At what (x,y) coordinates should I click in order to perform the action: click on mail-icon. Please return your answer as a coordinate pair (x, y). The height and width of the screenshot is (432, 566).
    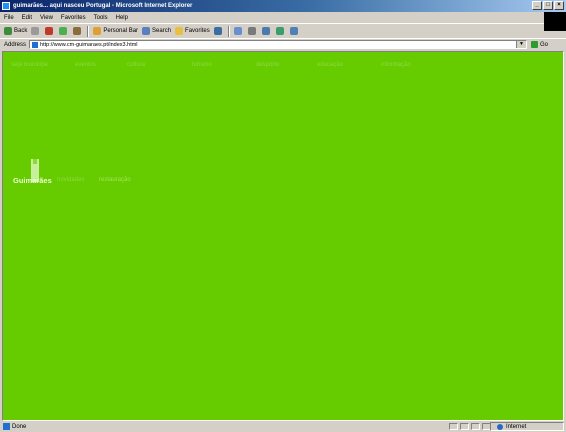
    Looking at the image, I should click on (237, 31).